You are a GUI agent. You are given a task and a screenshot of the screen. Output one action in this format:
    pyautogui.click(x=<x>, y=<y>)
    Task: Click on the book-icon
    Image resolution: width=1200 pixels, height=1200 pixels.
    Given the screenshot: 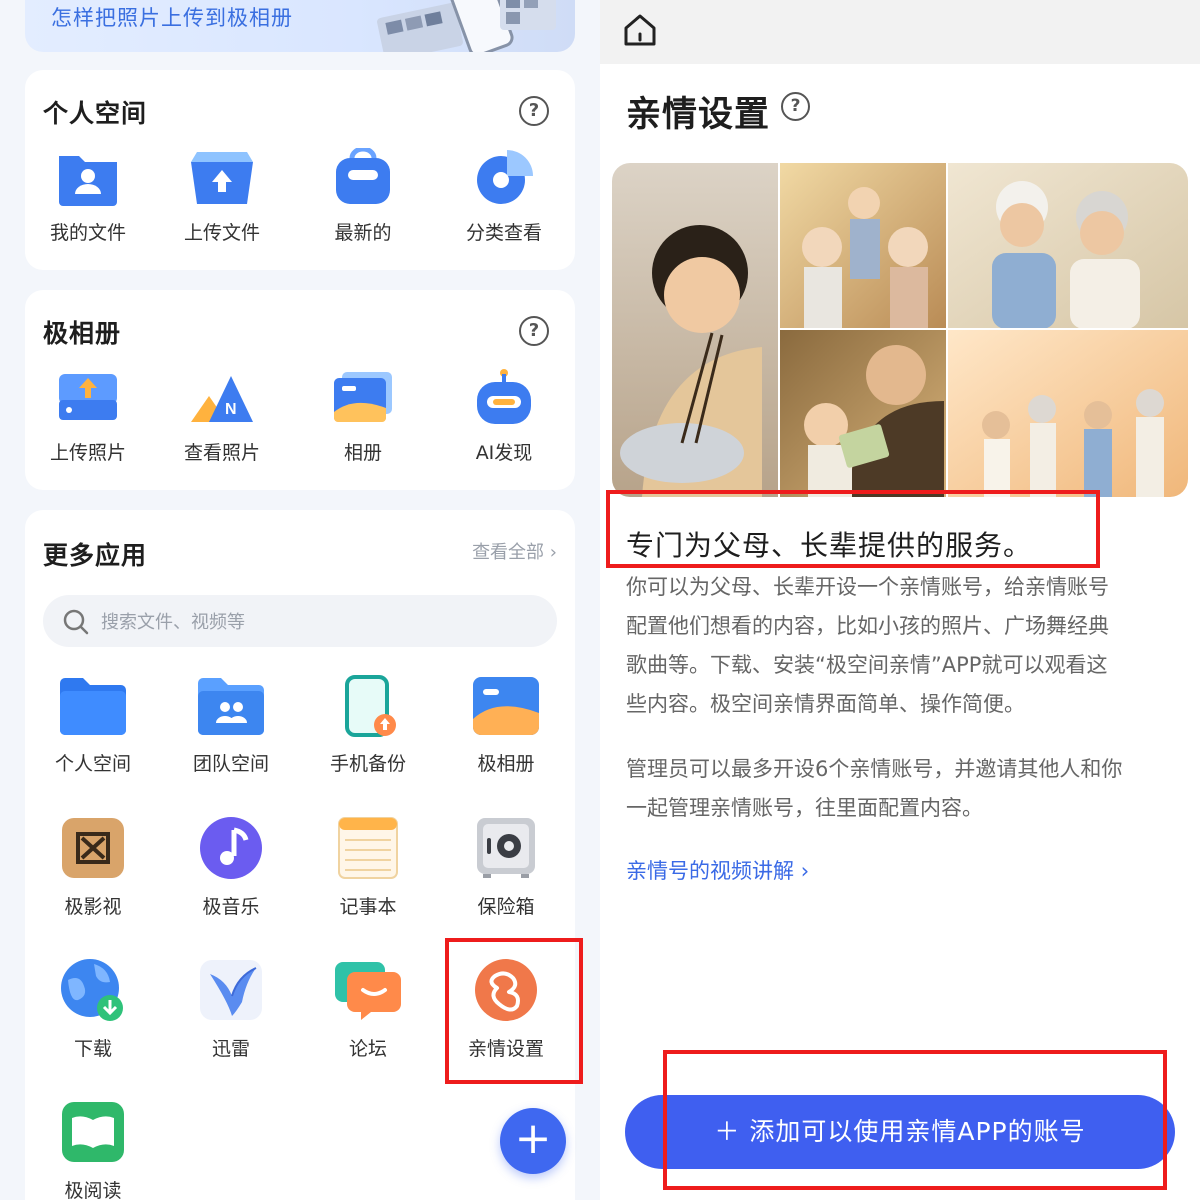 What is the action you would take?
    pyautogui.click(x=93, y=1132)
    